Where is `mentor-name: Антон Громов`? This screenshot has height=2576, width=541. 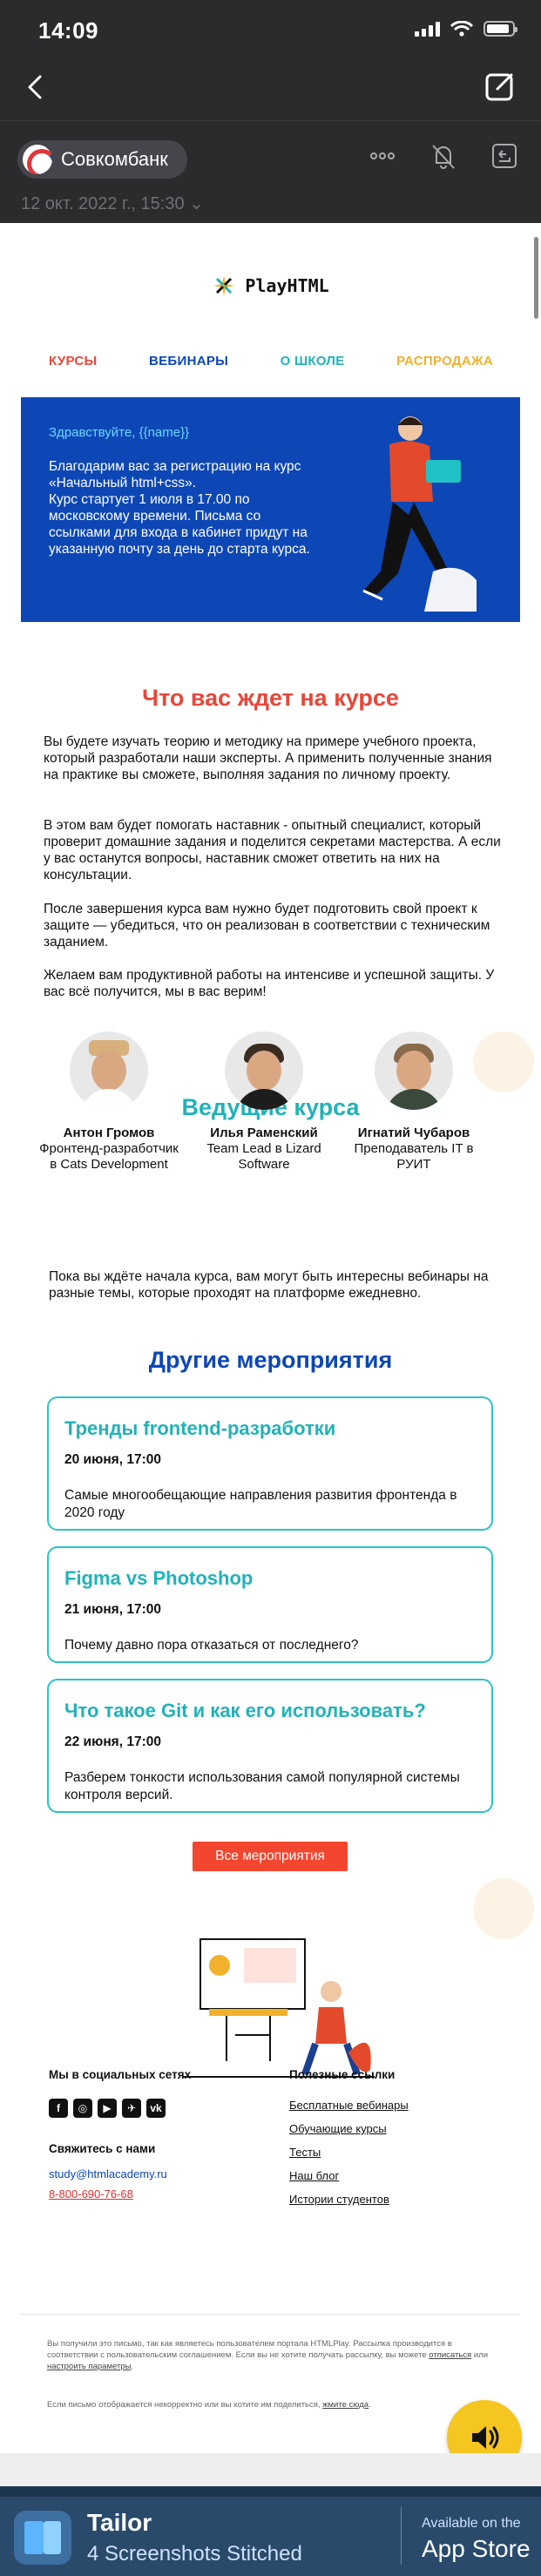
mentor-name: Антон Громов is located at coordinates (109, 1133).